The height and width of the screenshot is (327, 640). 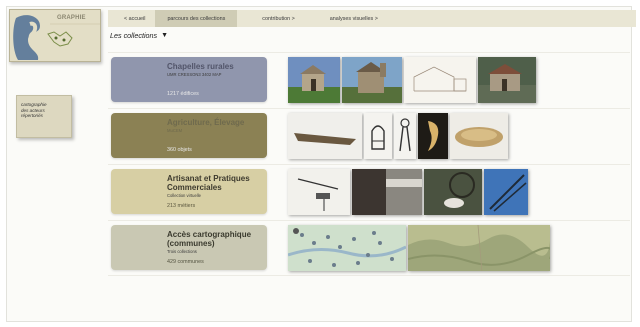 I want to click on triangle-down-icon: ▼, so click(x=164, y=35).